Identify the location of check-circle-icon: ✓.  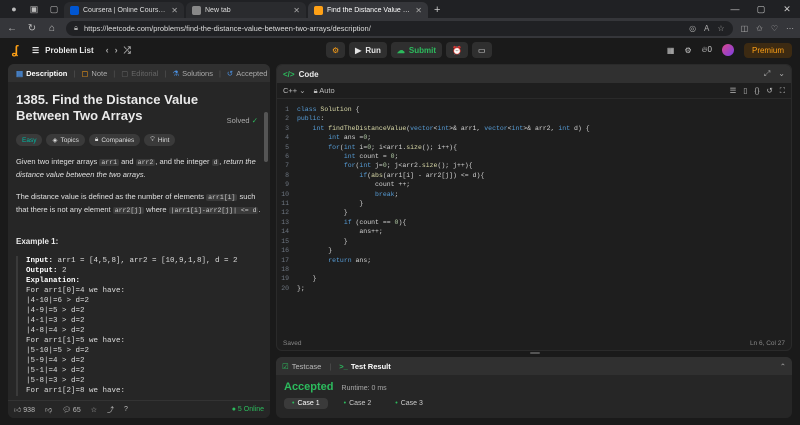
(254, 120).